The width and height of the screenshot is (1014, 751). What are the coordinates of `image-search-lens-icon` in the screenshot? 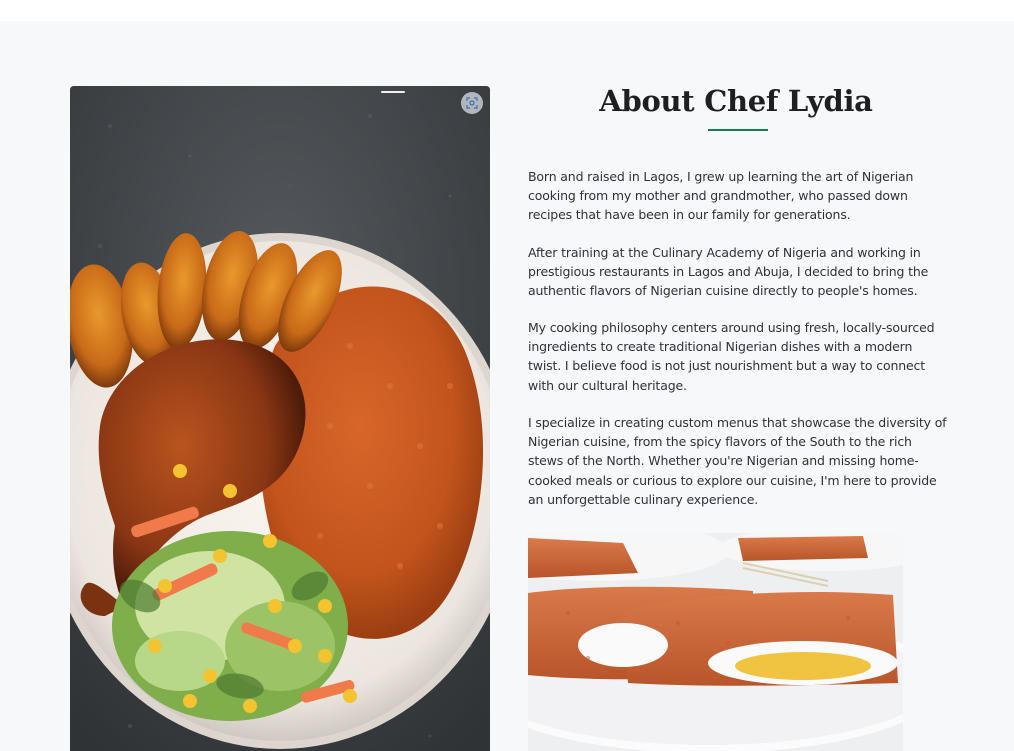 It's located at (472, 103).